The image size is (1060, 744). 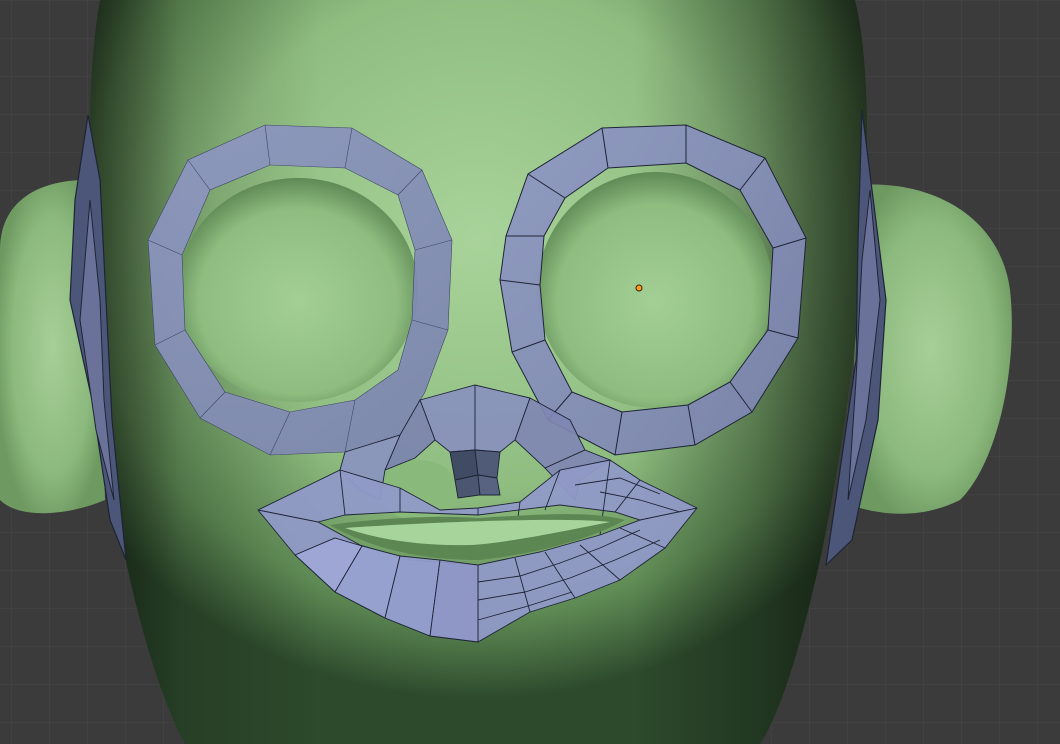 I want to click on left-eye-socket, so click(x=298, y=290).